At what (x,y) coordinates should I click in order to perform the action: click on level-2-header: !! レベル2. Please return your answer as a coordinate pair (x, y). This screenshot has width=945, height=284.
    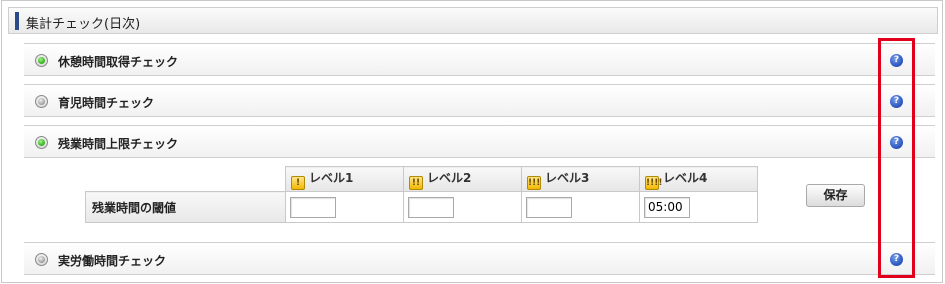
    Looking at the image, I should click on (462, 179).